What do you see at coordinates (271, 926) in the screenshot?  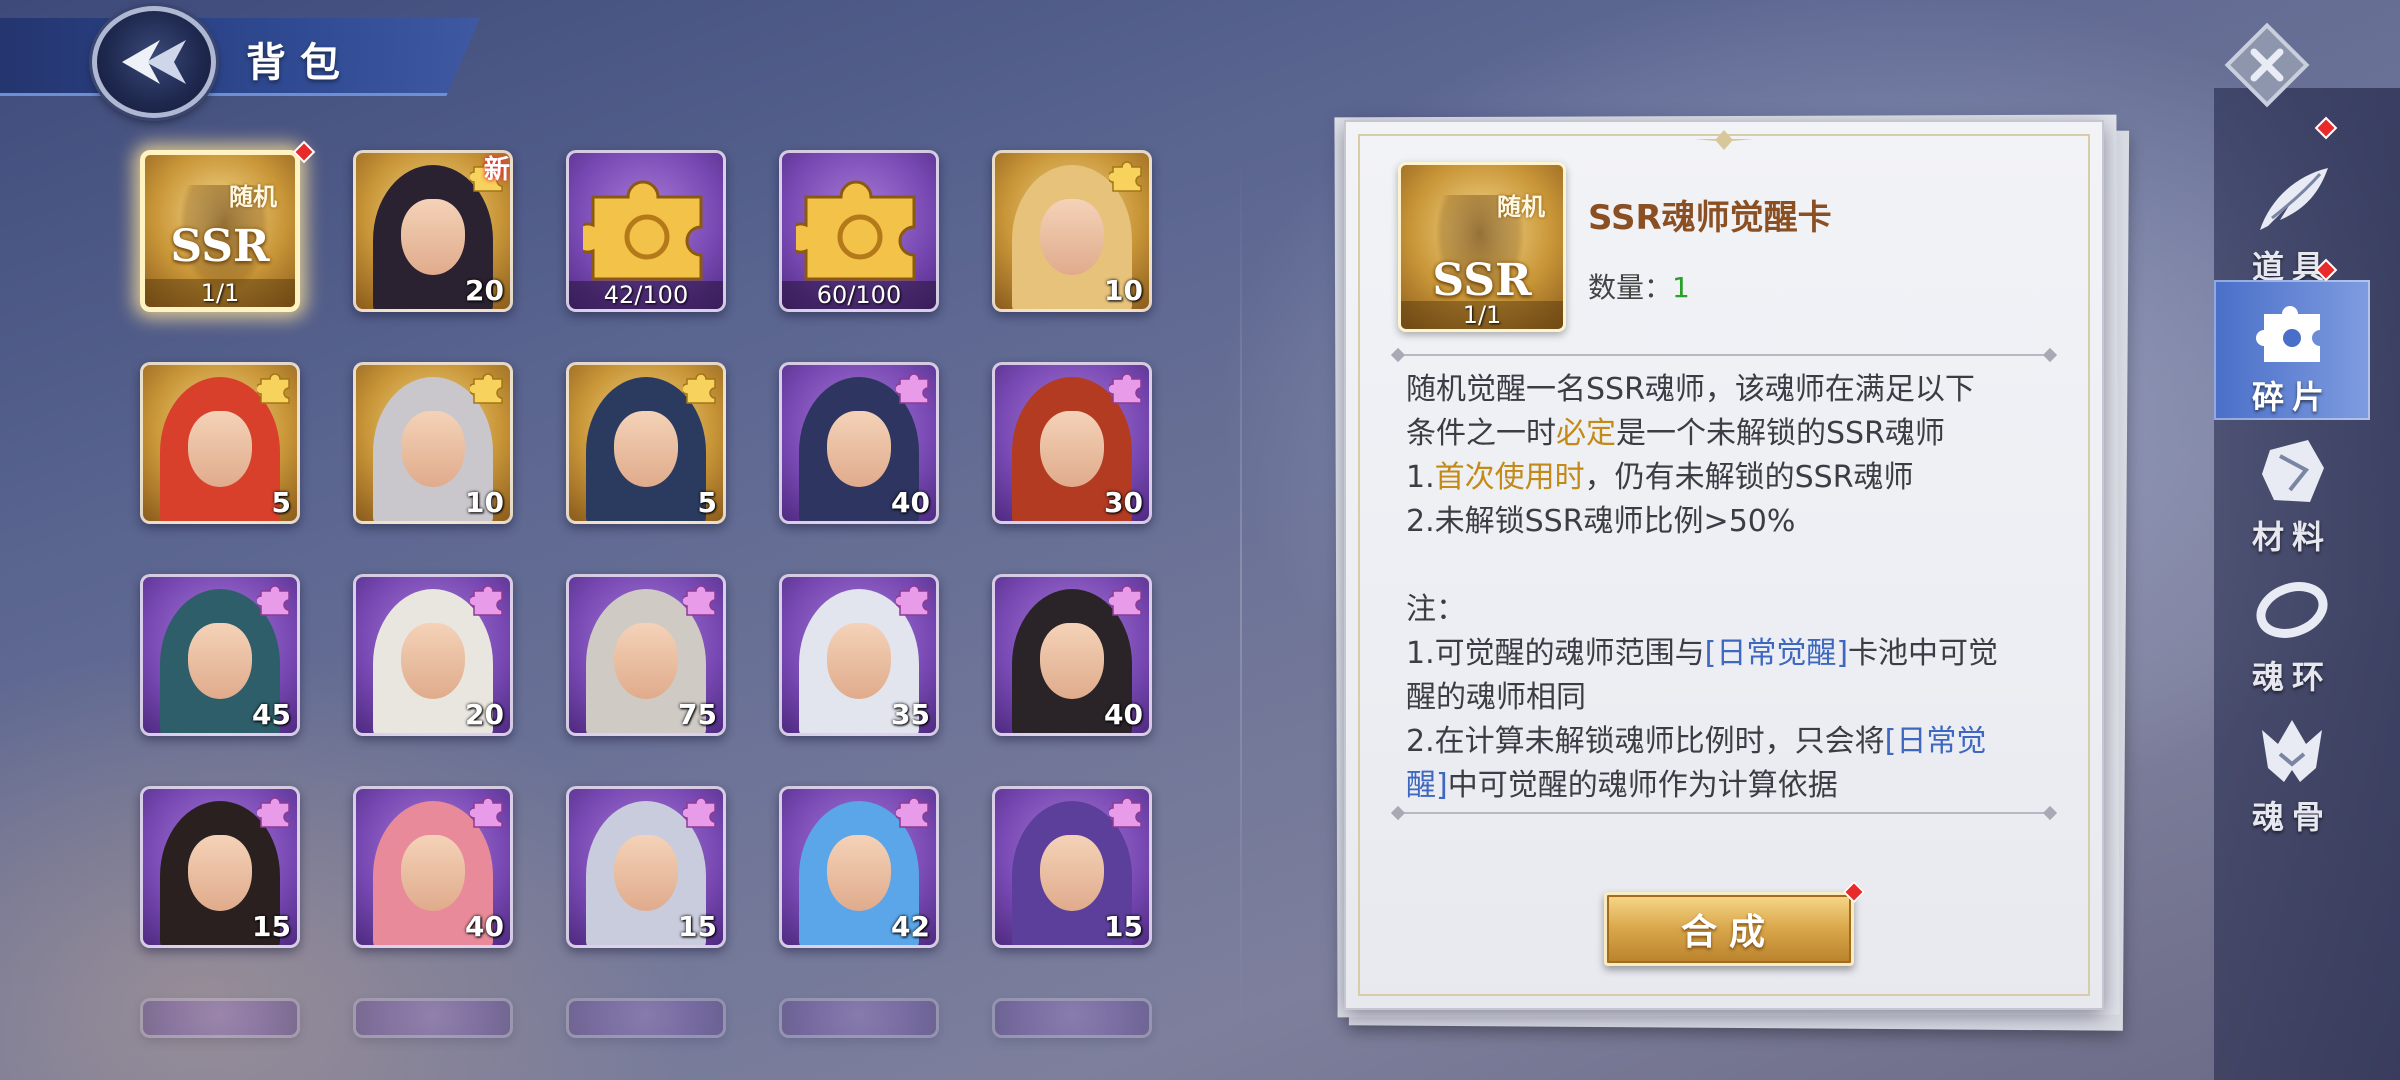 I see `fragment-count: 15` at bounding box center [271, 926].